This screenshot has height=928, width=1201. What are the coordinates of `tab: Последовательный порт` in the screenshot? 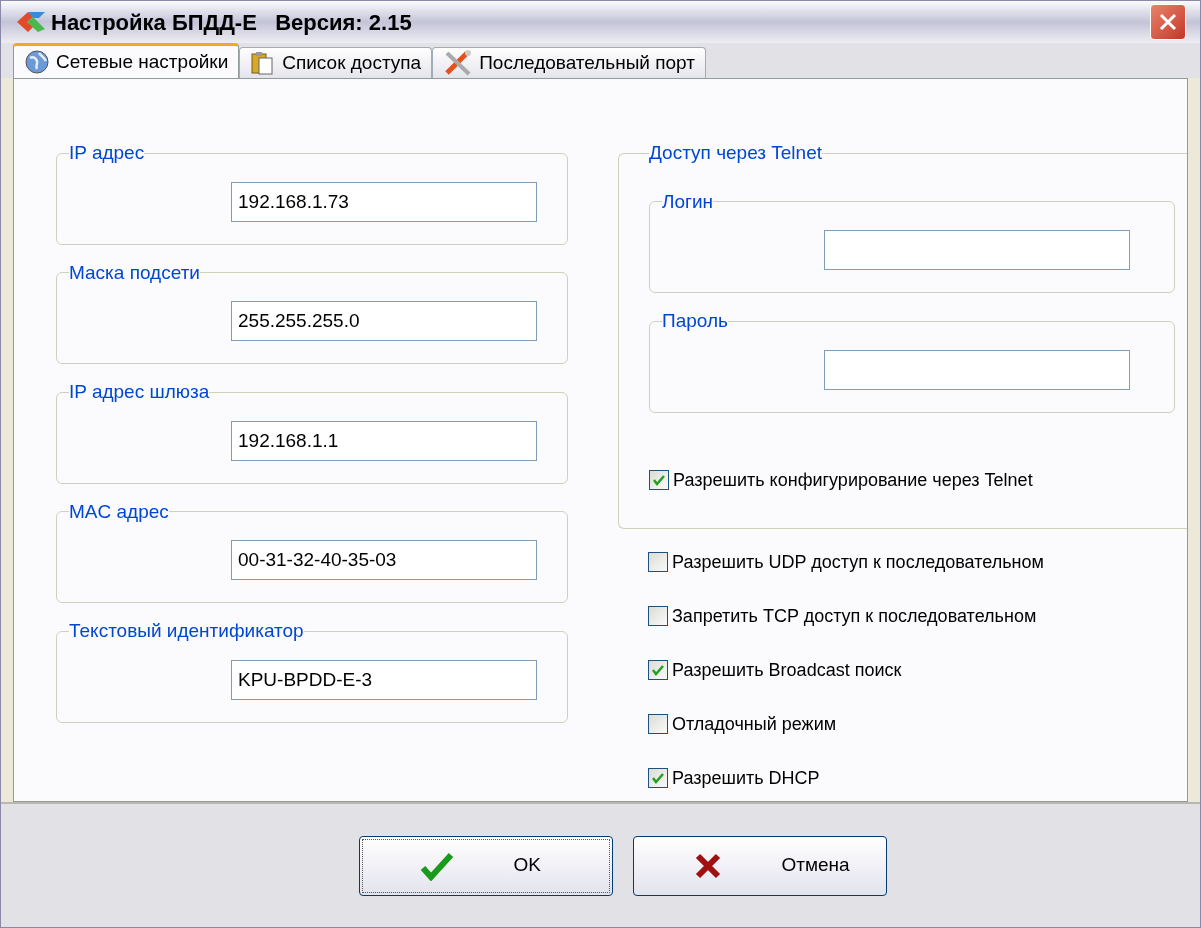 It's located at (569, 62).